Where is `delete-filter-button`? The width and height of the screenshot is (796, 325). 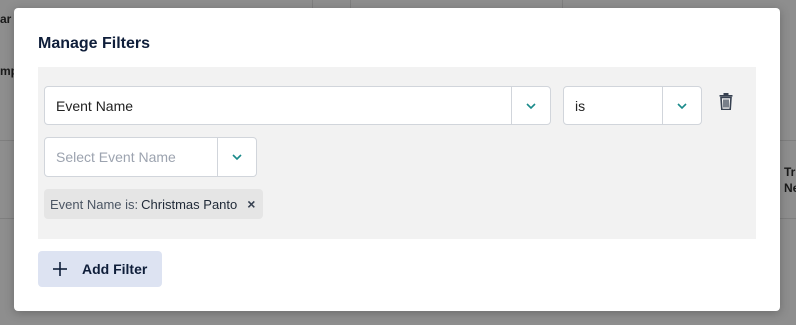
delete-filter-button is located at coordinates (726, 104).